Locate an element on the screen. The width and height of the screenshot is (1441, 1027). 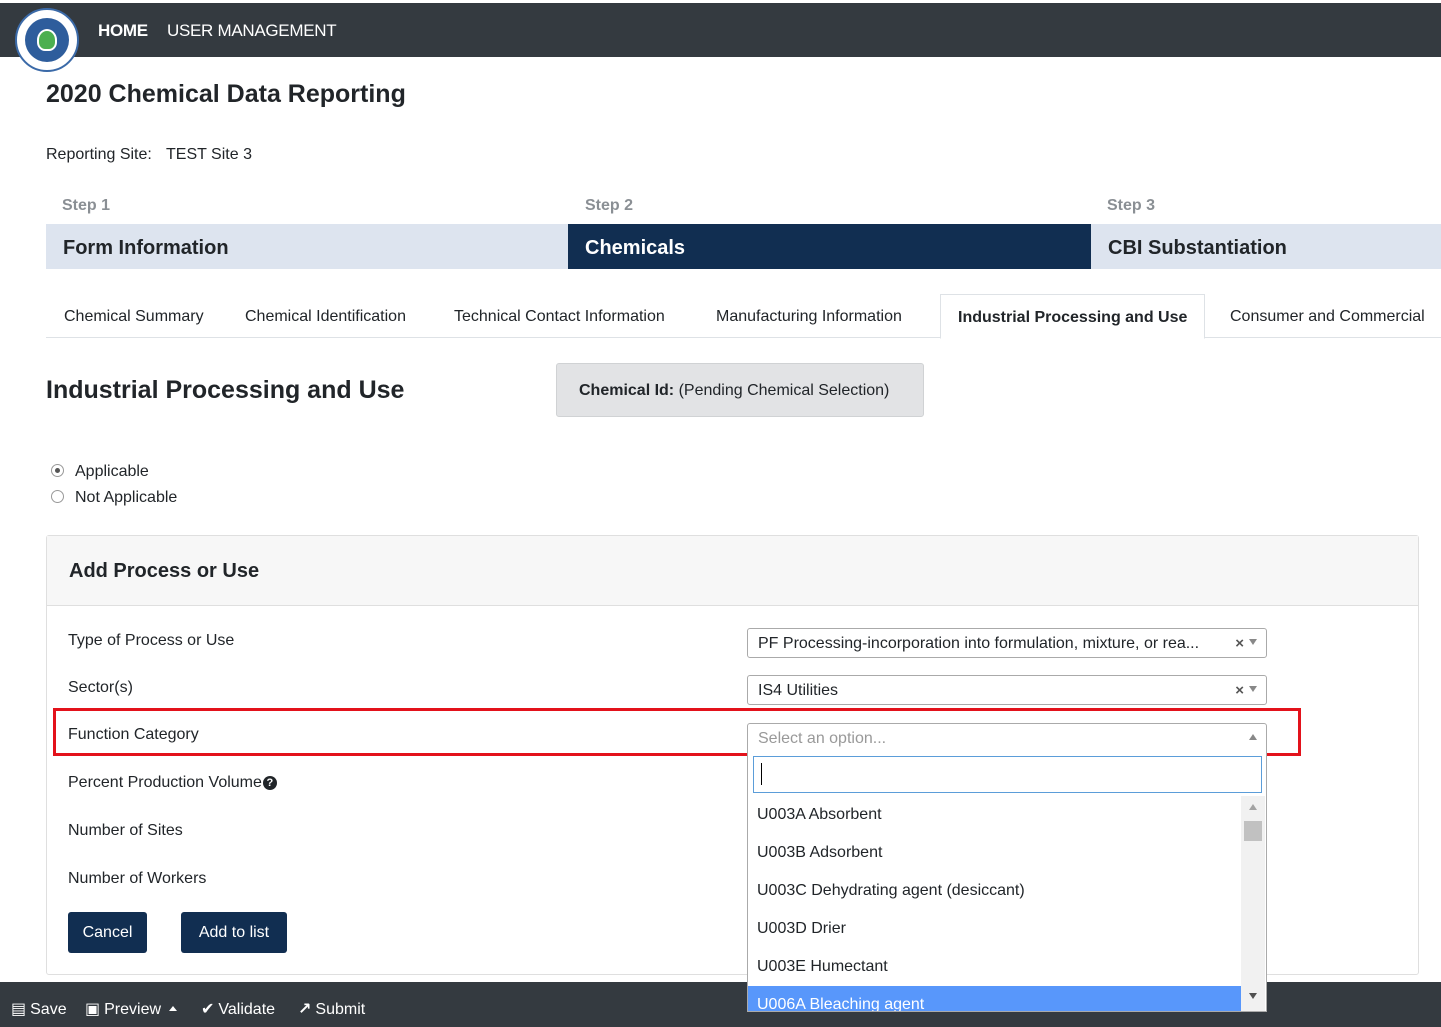
number-of-workers-label: Number of Workers is located at coordinates (137, 878).